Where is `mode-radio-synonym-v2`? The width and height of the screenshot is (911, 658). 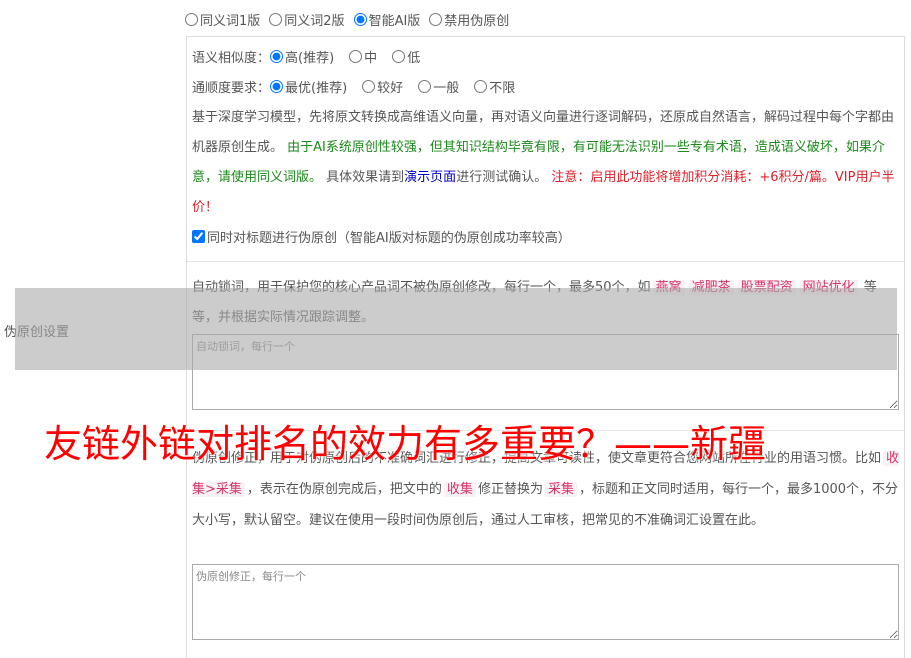 mode-radio-synonym-v2 is located at coordinates (276, 19).